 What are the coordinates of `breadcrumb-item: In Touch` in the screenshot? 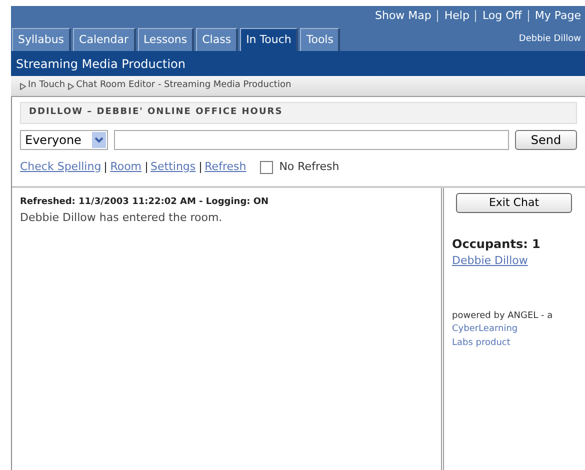 It's located at (47, 86).